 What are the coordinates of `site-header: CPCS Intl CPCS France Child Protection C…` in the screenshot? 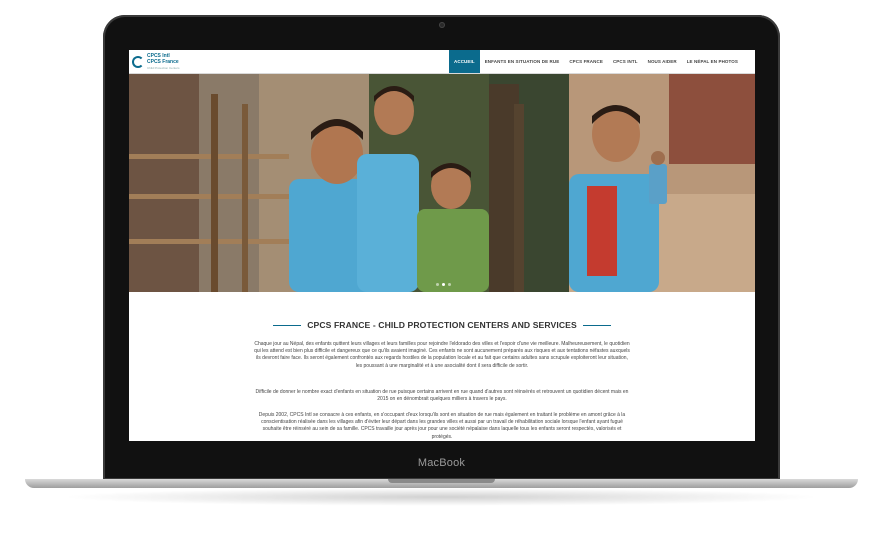 It's located at (442, 62).